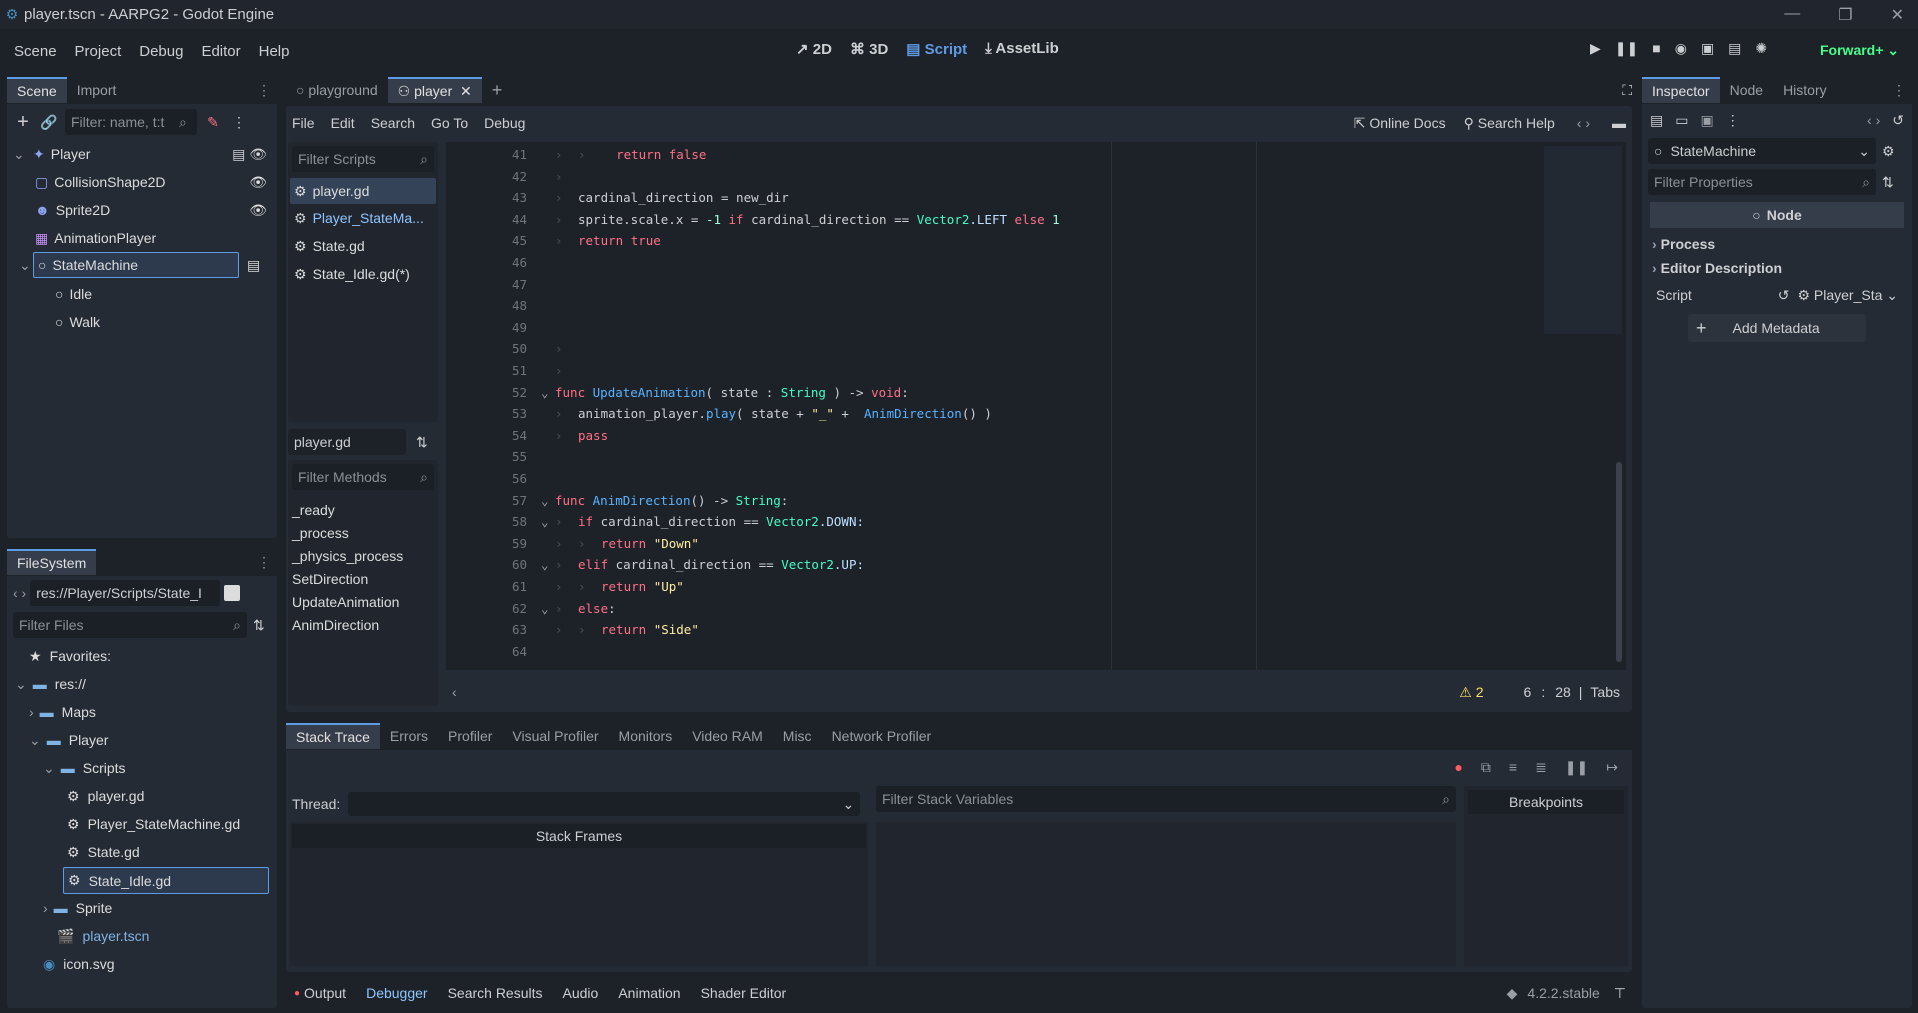  Describe the element at coordinates (1619, 562) in the screenshot. I see `vertical-scrollbar` at that location.